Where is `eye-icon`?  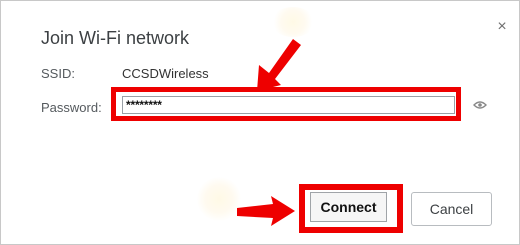
eye-icon is located at coordinates (480, 105).